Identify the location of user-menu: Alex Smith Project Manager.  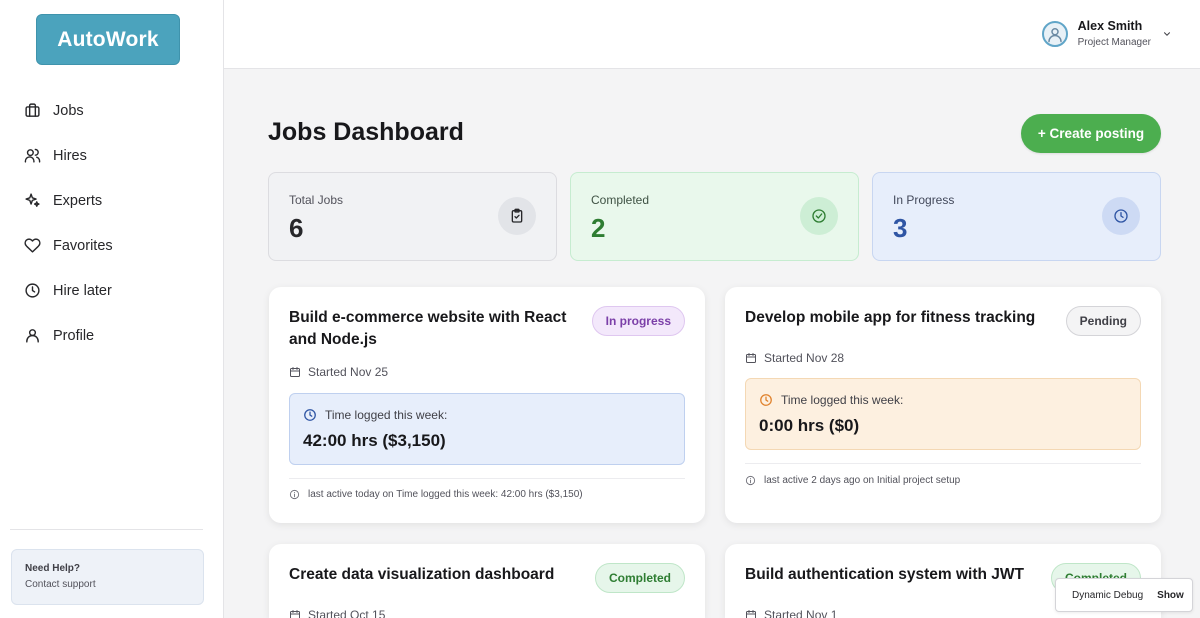
(1106, 33).